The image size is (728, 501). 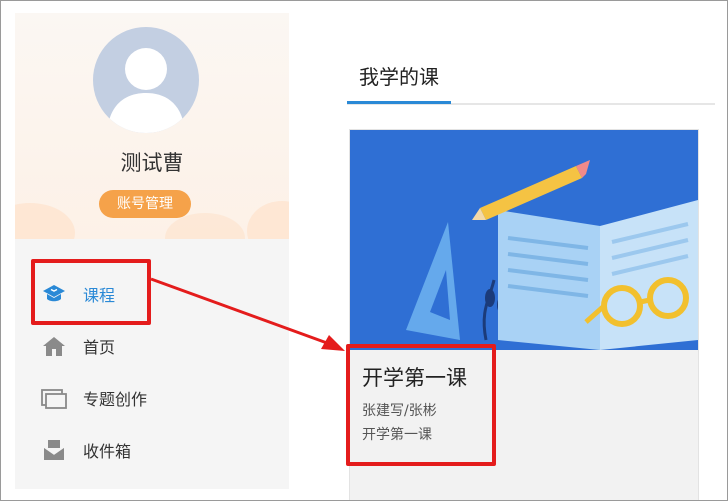 What do you see at coordinates (152, 163) in the screenshot?
I see `user-name: 测试曹` at bounding box center [152, 163].